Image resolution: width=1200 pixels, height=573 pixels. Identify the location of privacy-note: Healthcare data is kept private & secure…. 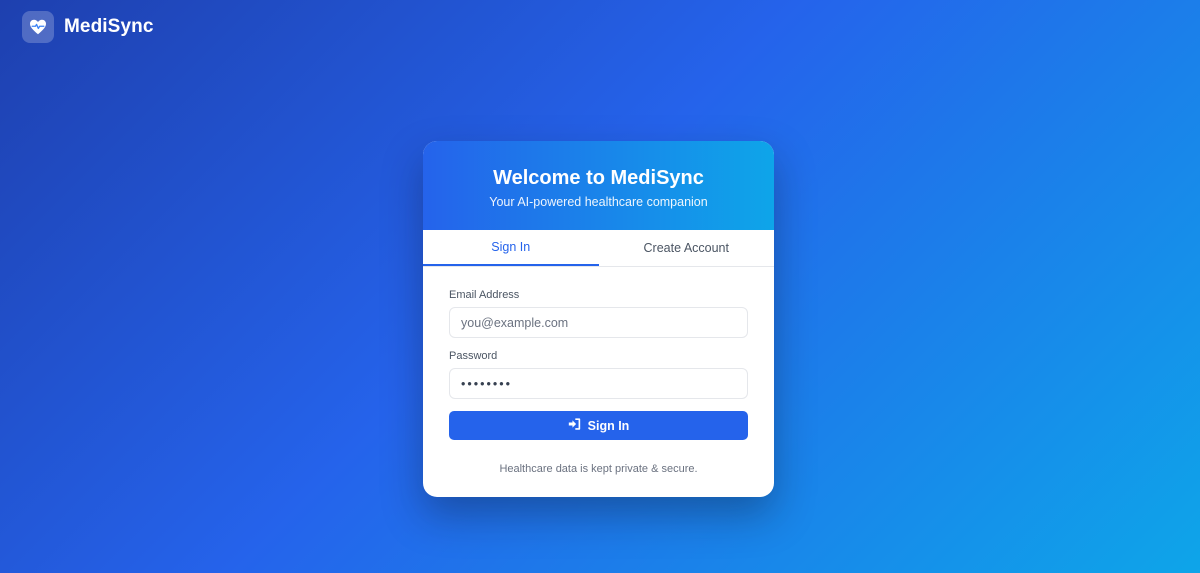
(598, 469).